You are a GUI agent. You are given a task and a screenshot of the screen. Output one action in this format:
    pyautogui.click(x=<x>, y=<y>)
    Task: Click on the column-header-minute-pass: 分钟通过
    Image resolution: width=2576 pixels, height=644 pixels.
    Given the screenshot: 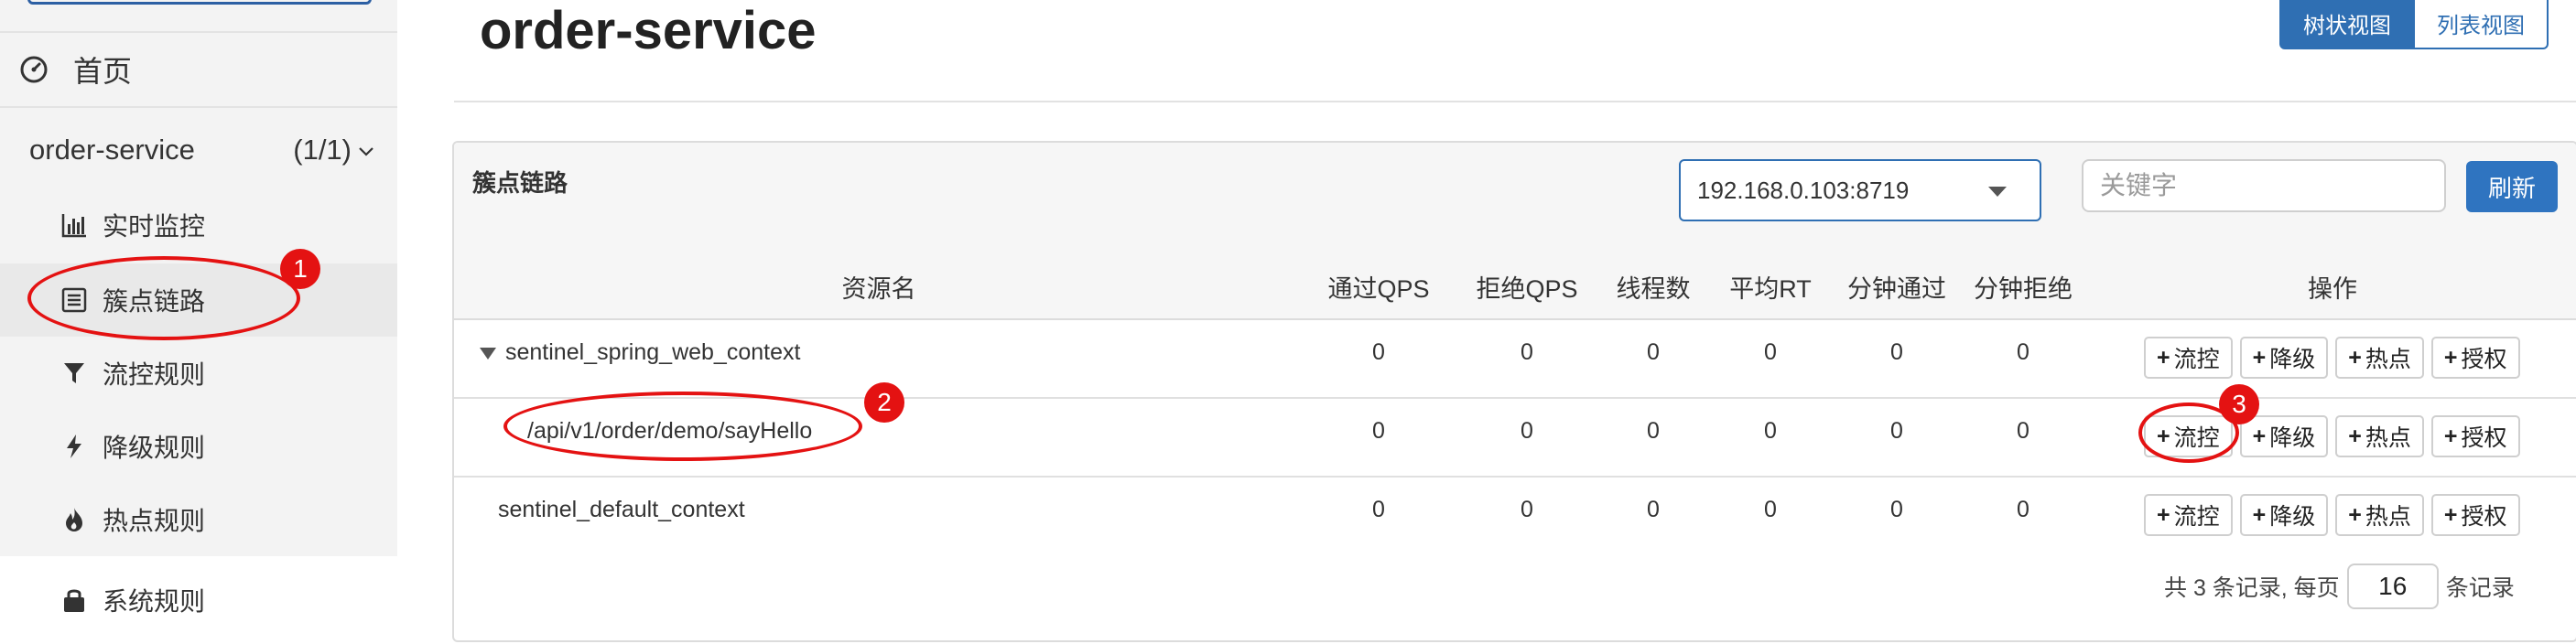 What is the action you would take?
    pyautogui.click(x=1897, y=288)
    